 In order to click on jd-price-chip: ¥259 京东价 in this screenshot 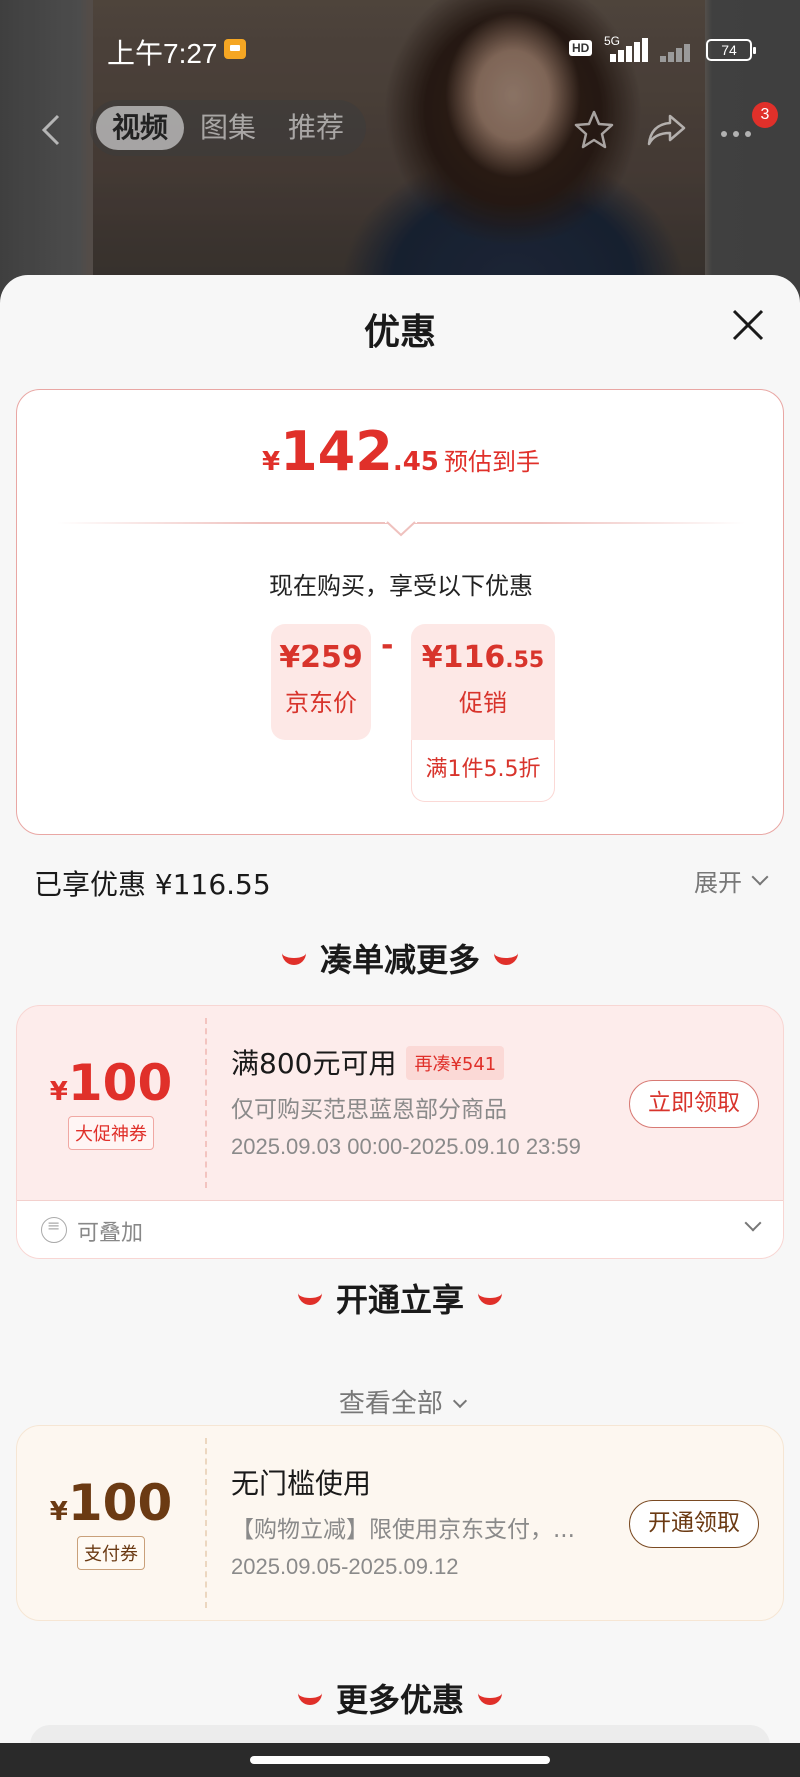, I will do `click(321, 682)`.